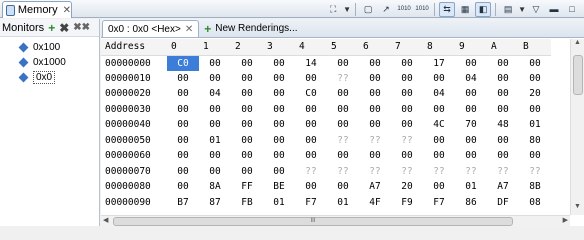 This screenshot has height=240, width=584. I want to click on memory-byte-cell: 08, so click(535, 203).